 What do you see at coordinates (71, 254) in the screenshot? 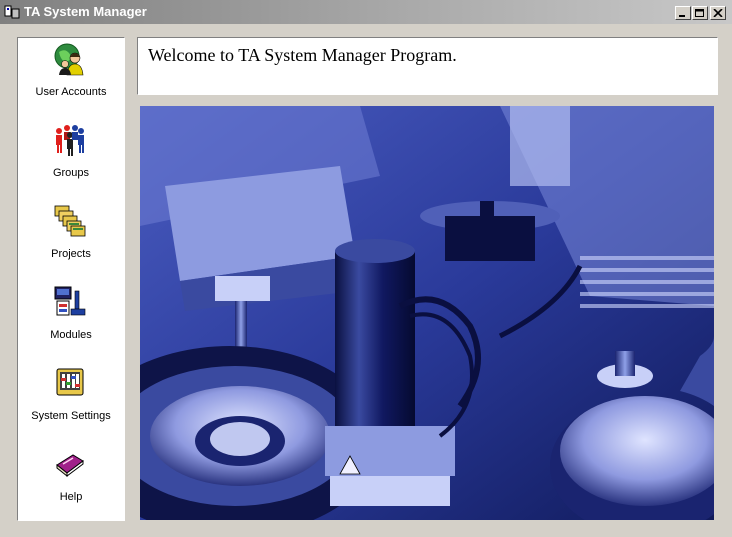
I see `sidebar-item-label: Projects` at bounding box center [71, 254].